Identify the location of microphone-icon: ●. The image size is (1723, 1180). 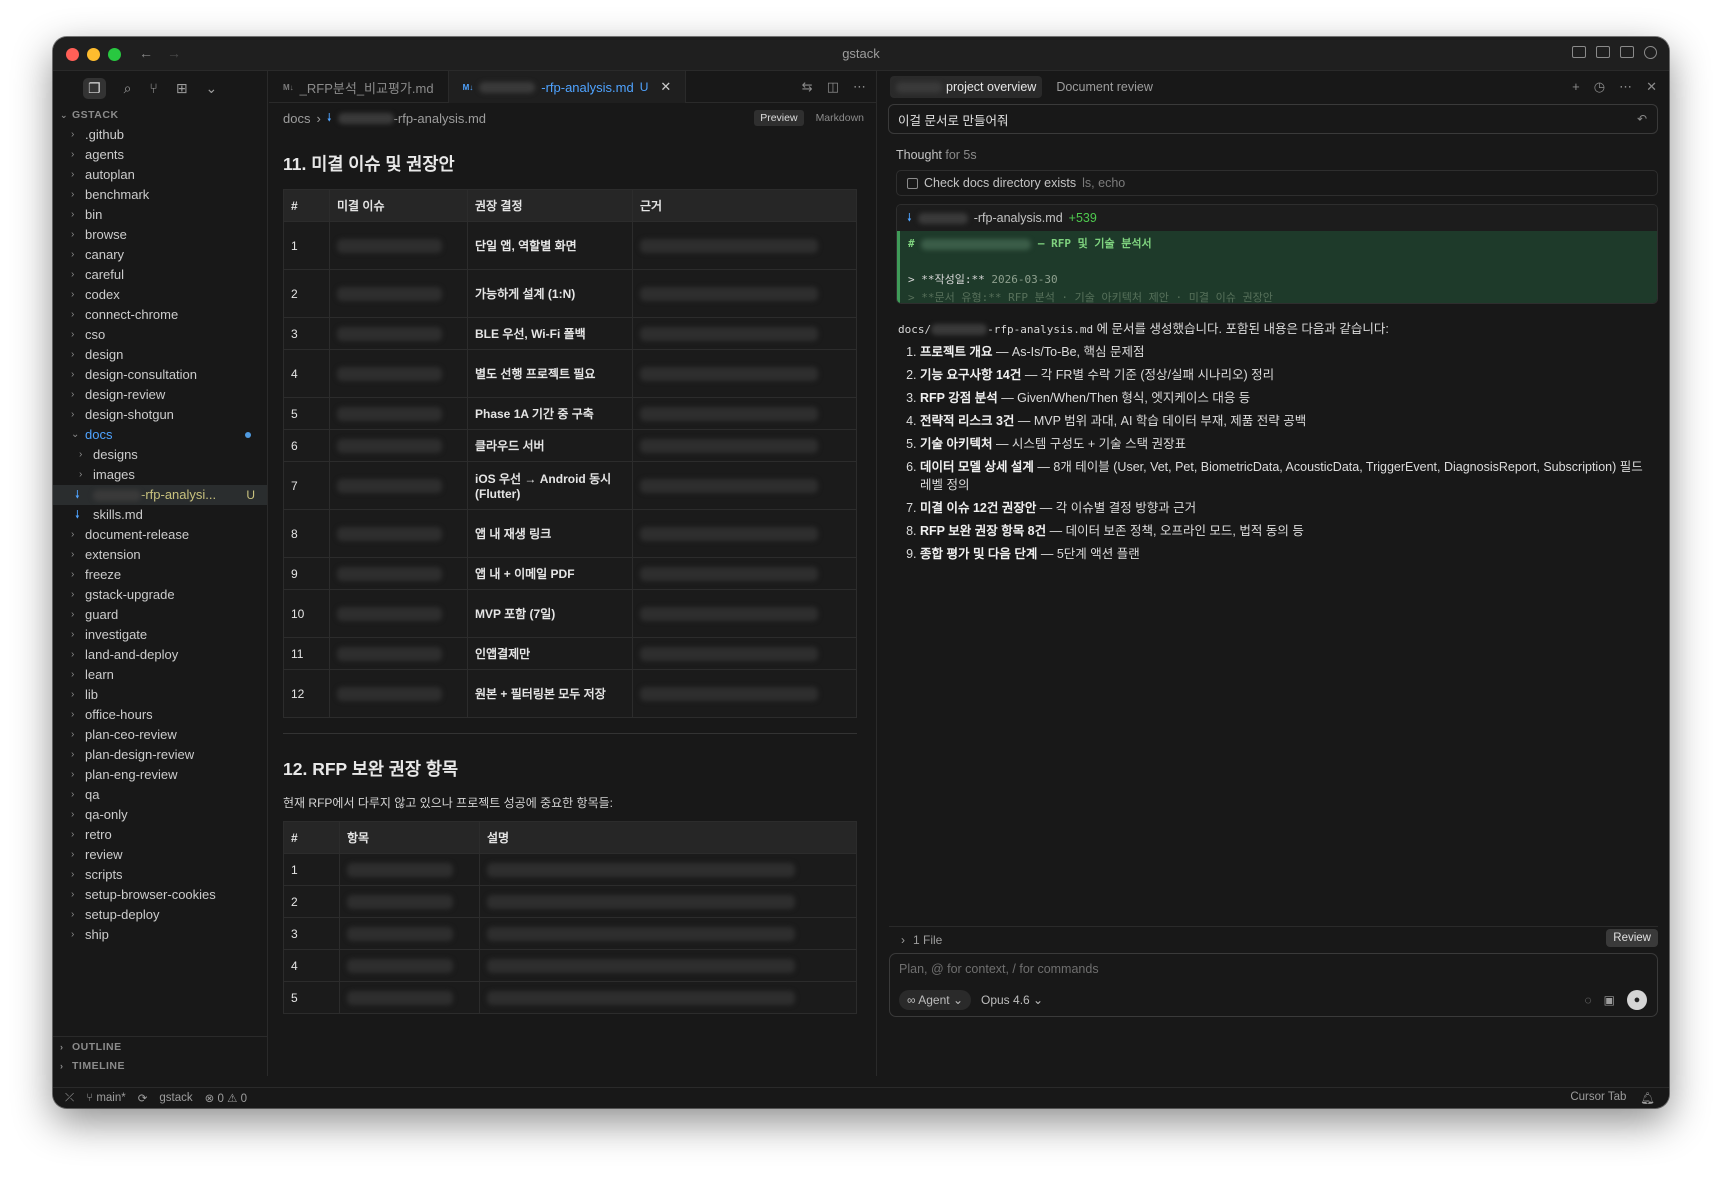
(1637, 1000).